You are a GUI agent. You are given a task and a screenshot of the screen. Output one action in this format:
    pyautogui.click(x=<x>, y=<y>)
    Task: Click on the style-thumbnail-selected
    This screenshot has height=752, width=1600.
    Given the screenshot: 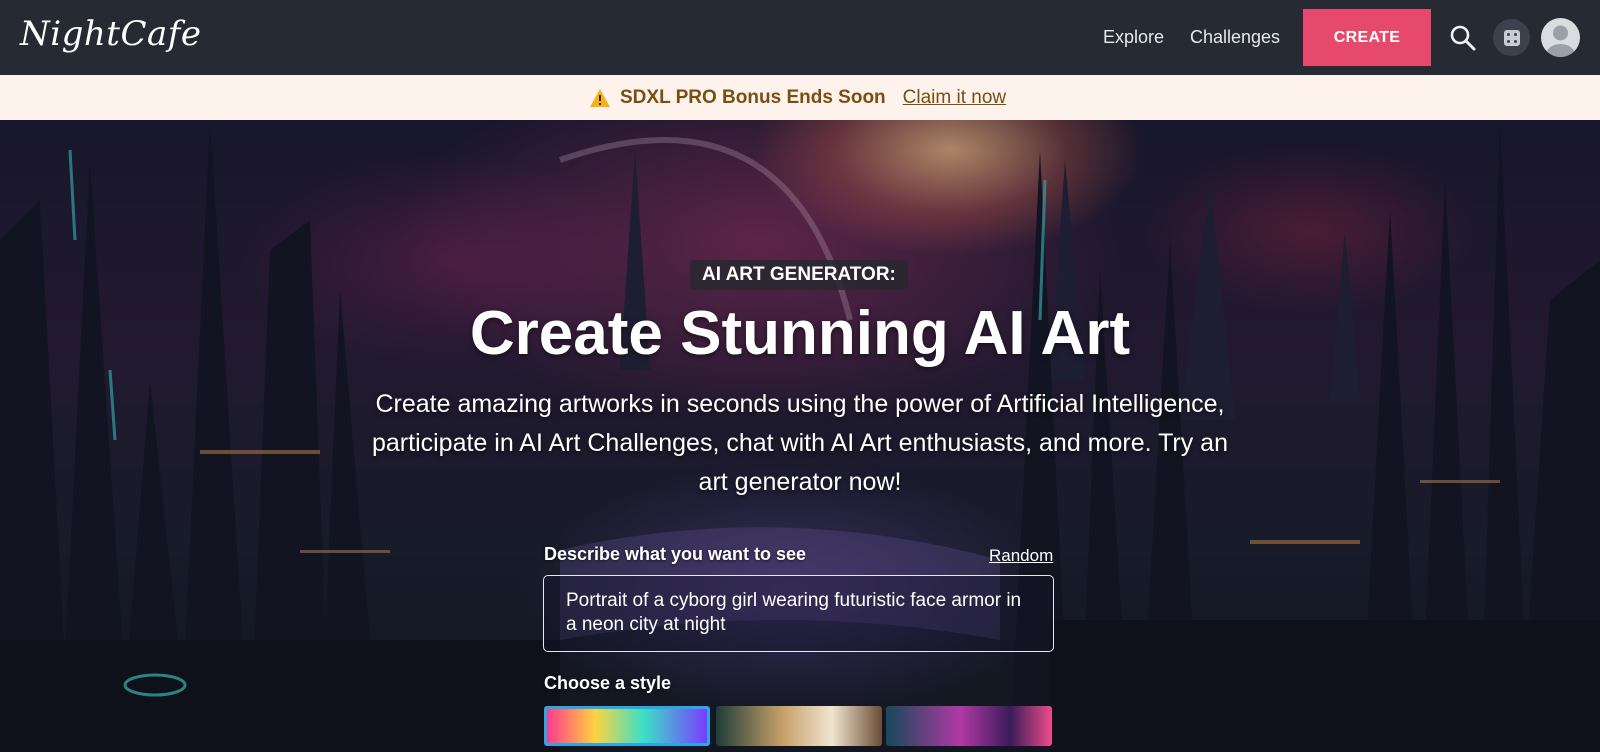 What is the action you would take?
    pyautogui.click(x=627, y=726)
    